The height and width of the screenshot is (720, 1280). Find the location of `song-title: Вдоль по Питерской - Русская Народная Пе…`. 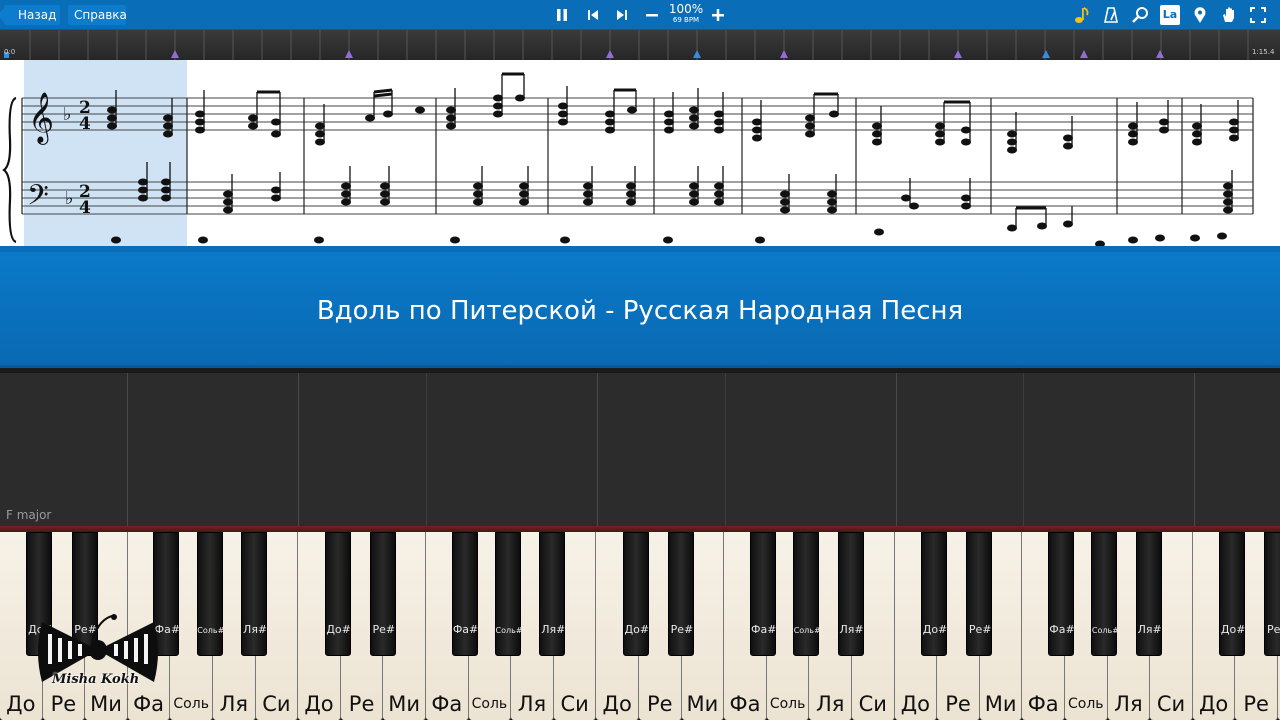

song-title: Вдоль по Питерской - Русская Народная Пе… is located at coordinates (640, 311).